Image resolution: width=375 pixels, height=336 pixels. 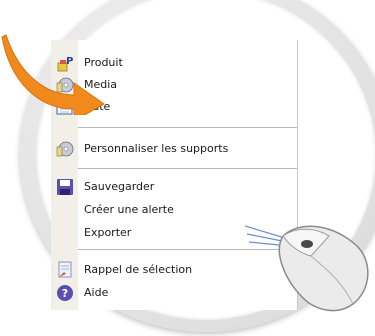 What do you see at coordinates (108, 232) in the screenshot?
I see `menu-item-label: Exporter` at bounding box center [108, 232].